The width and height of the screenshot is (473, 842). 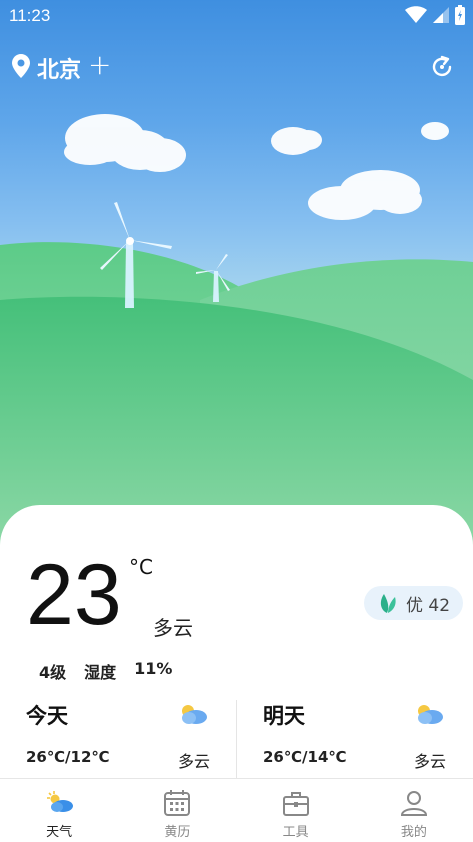 I want to click on profile-icon, so click(x=413, y=803).